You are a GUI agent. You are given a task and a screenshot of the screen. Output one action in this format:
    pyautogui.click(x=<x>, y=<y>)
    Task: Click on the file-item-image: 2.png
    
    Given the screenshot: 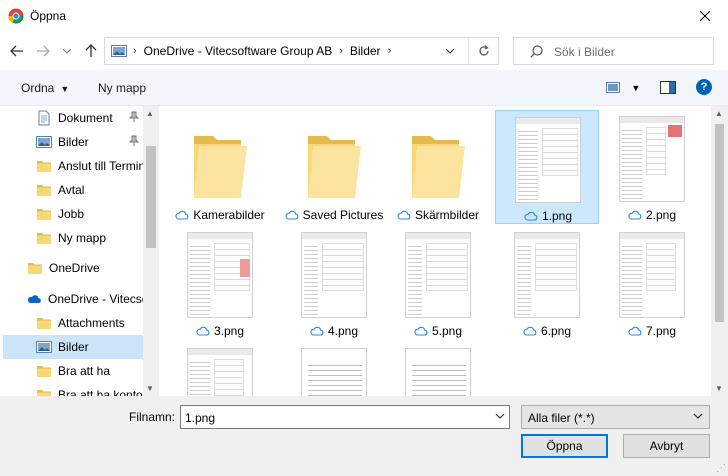 What is the action you would take?
    pyautogui.click(x=652, y=167)
    